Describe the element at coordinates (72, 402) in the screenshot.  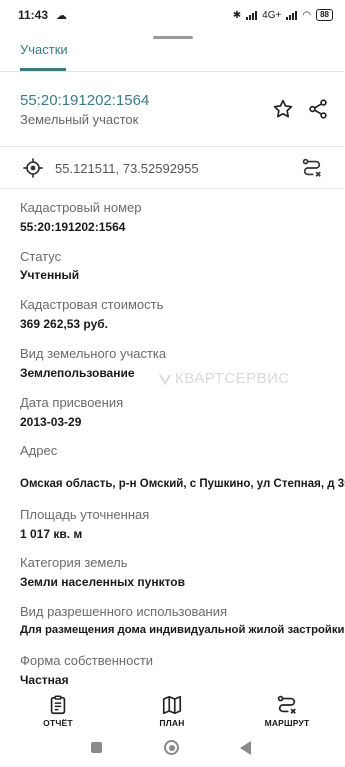
I see `field-label-assignment-date: Дата присвоения` at that location.